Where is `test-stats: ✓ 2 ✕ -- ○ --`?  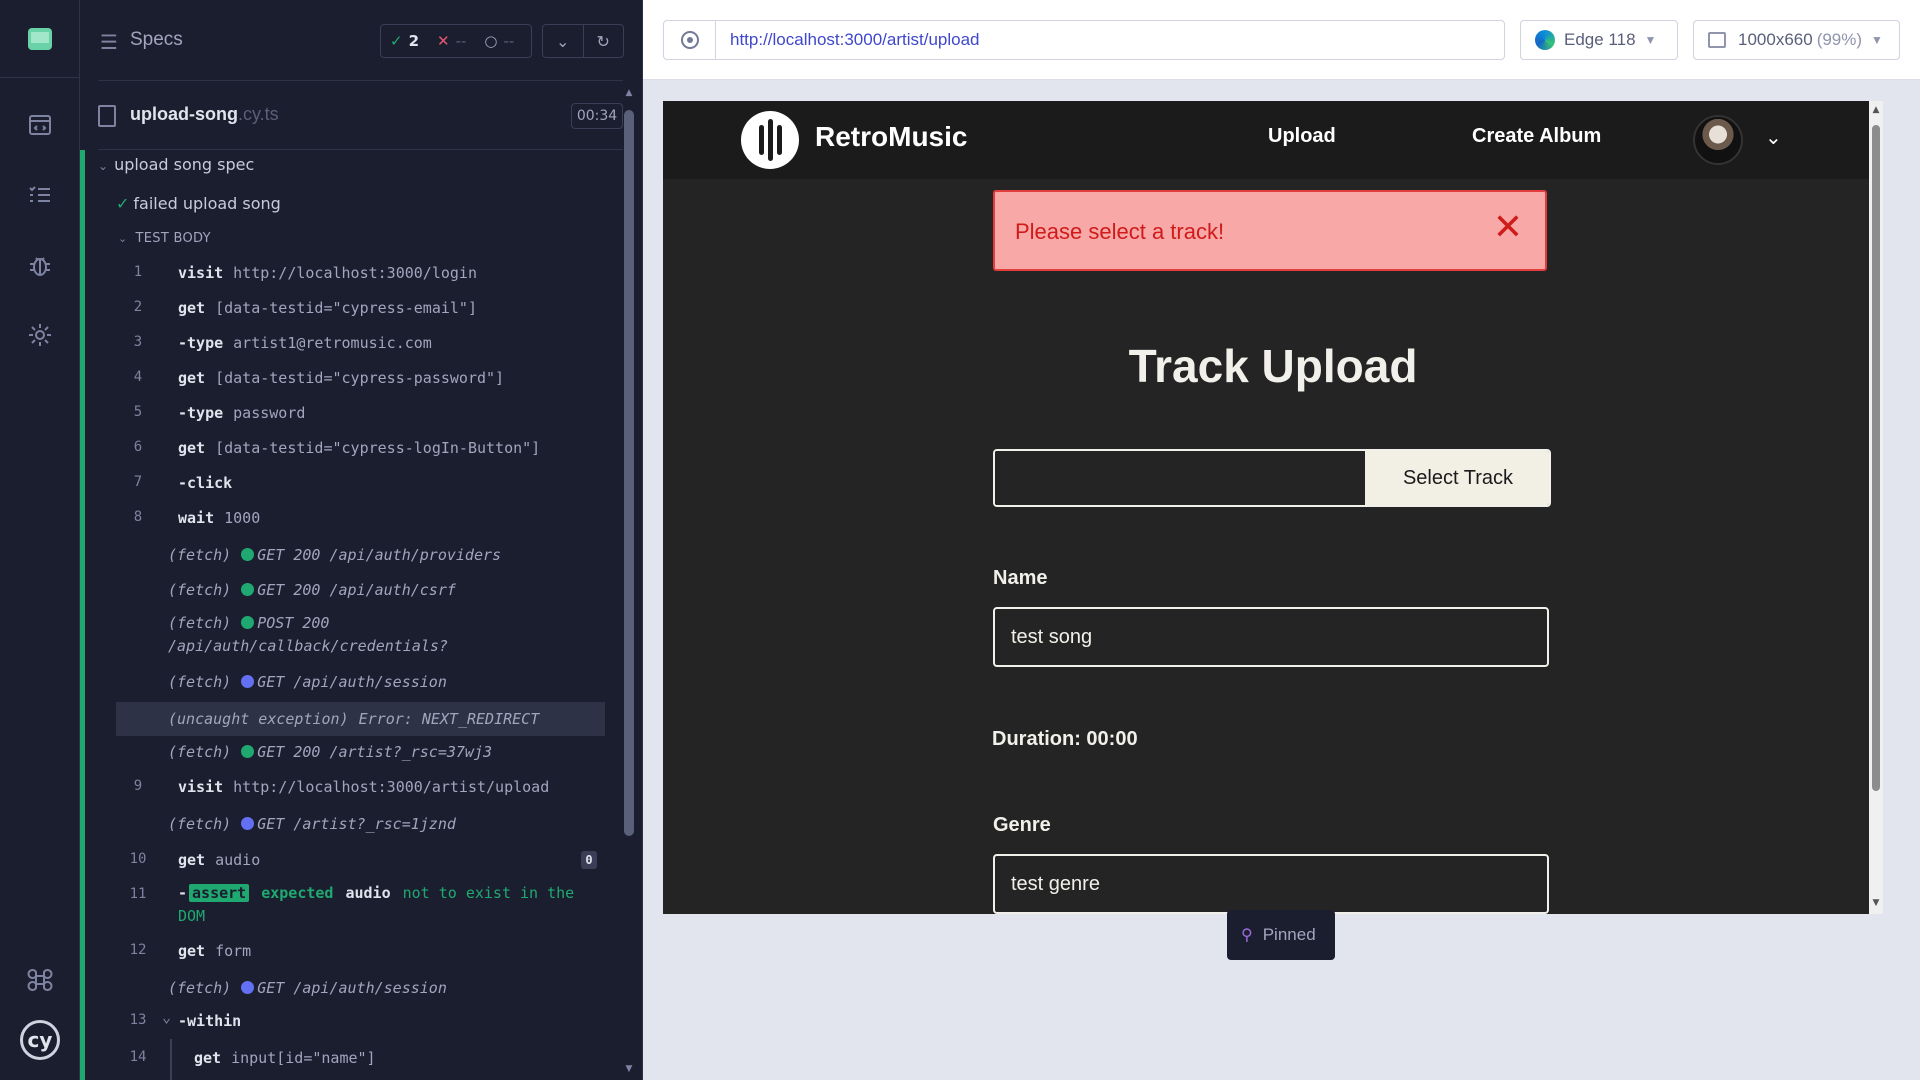 test-stats: ✓ 2 ✕ -- ○ -- is located at coordinates (456, 41).